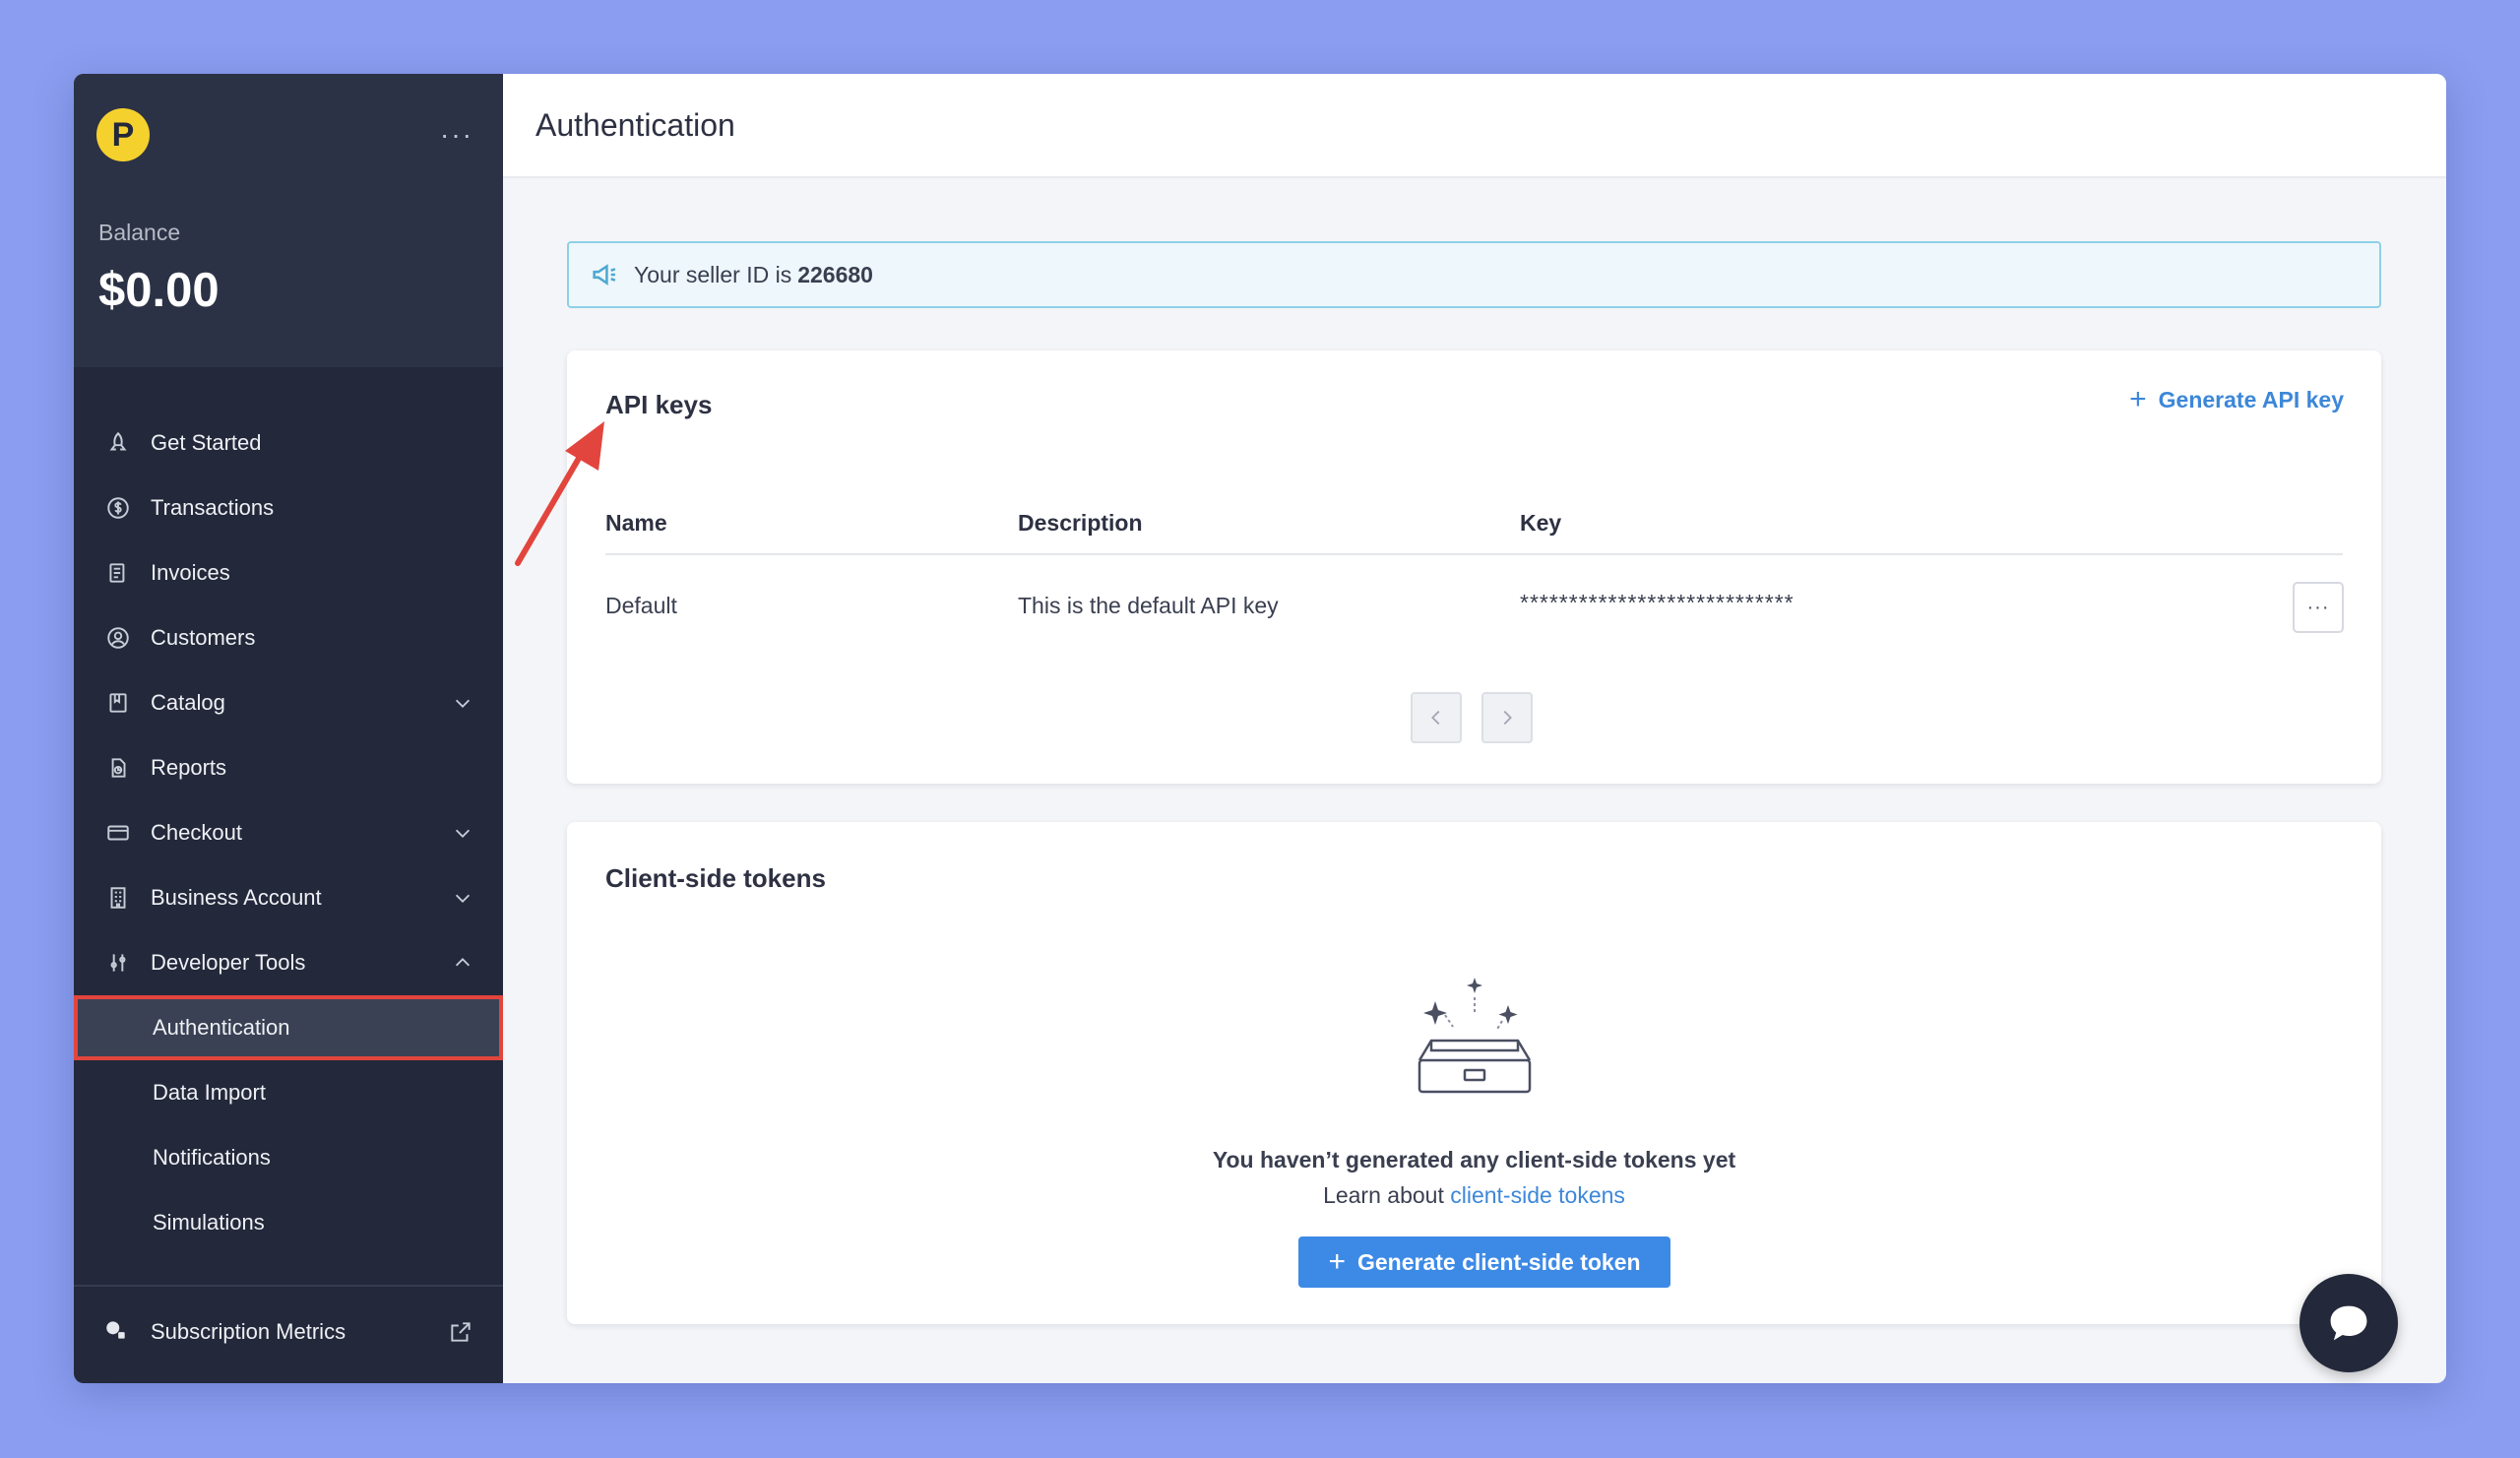 The height and width of the screenshot is (1458, 2520). What do you see at coordinates (118, 963) in the screenshot?
I see `sliders-icon` at bounding box center [118, 963].